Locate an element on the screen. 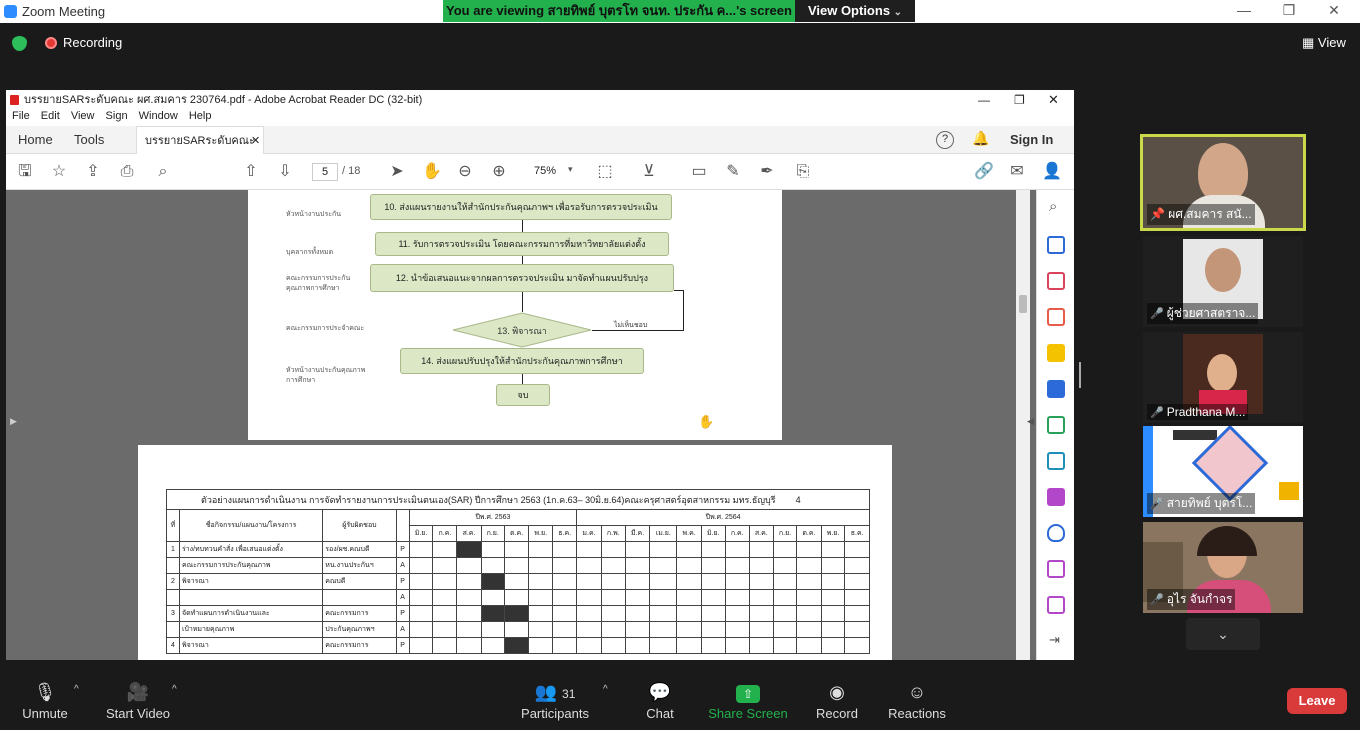 This screenshot has height=730, width=1360. table-row: 3 จัดทำแผนการดำเนินงานและ คณะกรรมการ P is located at coordinates (518, 613).